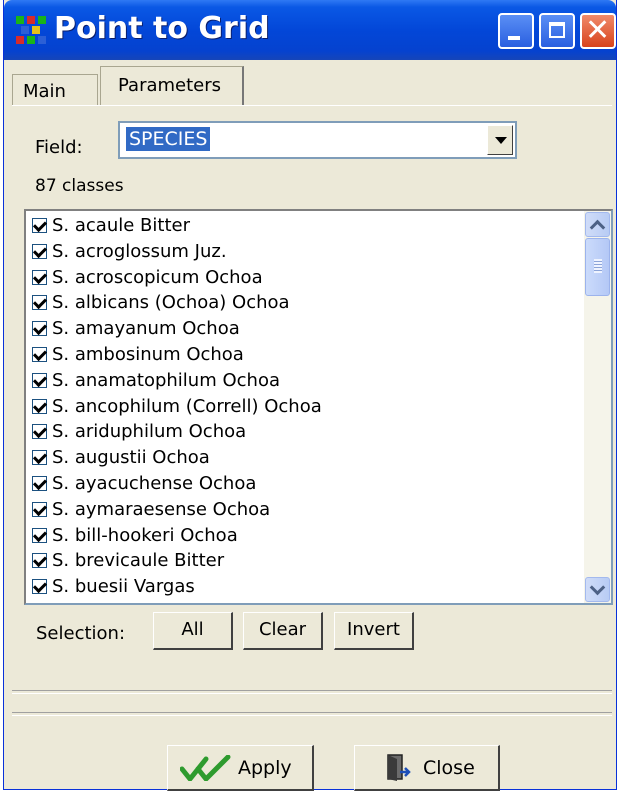 This screenshot has width=623, height=793. What do you see at coordinates (305, 228) in the screenshot?
I see `list-item: S. acaule Bitter` at bounding box center [305, 228].